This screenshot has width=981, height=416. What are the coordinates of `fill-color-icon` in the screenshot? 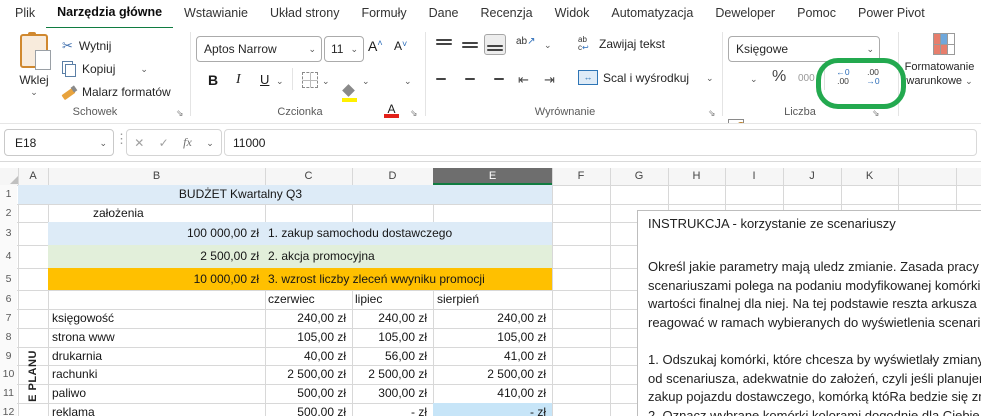 It's located at (350, 93).